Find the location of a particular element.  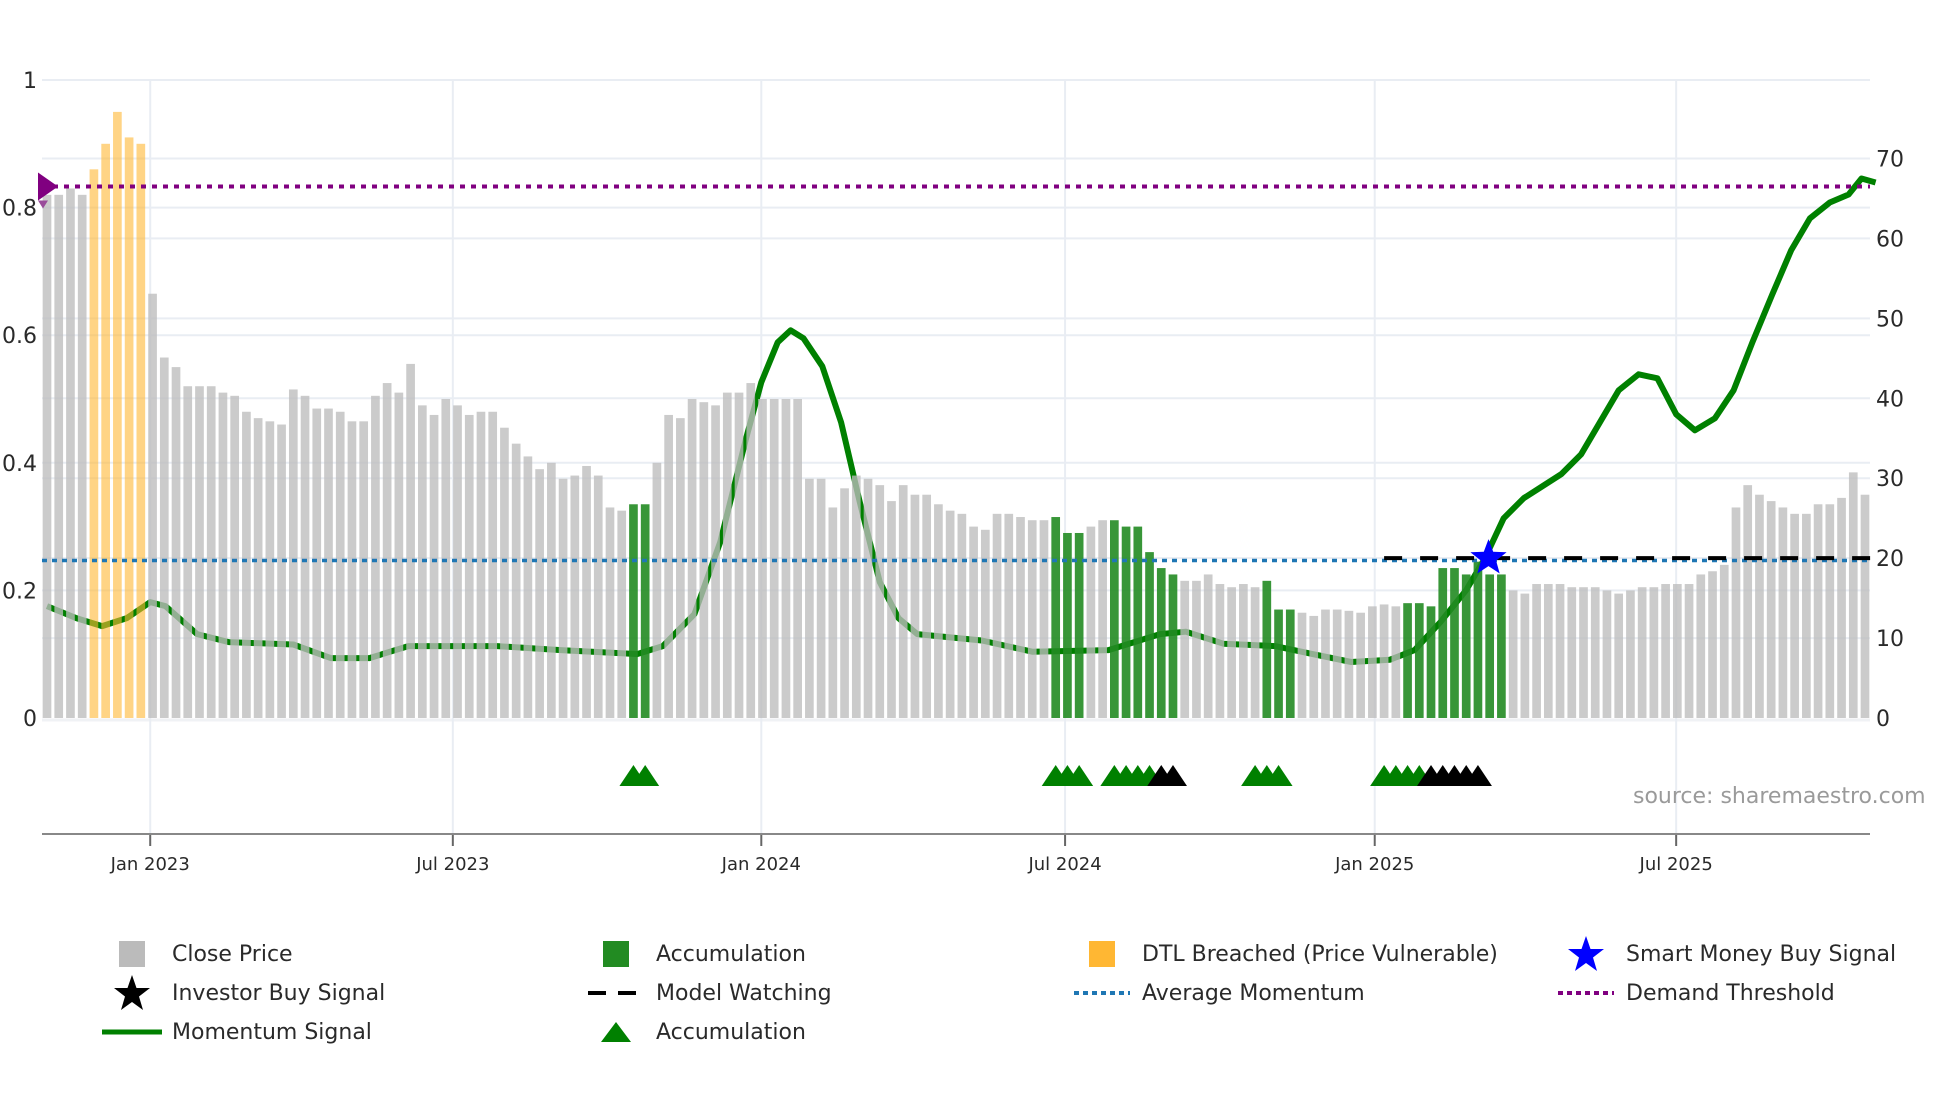

left-tick-label: 0 is located at coordinates (30, 719).